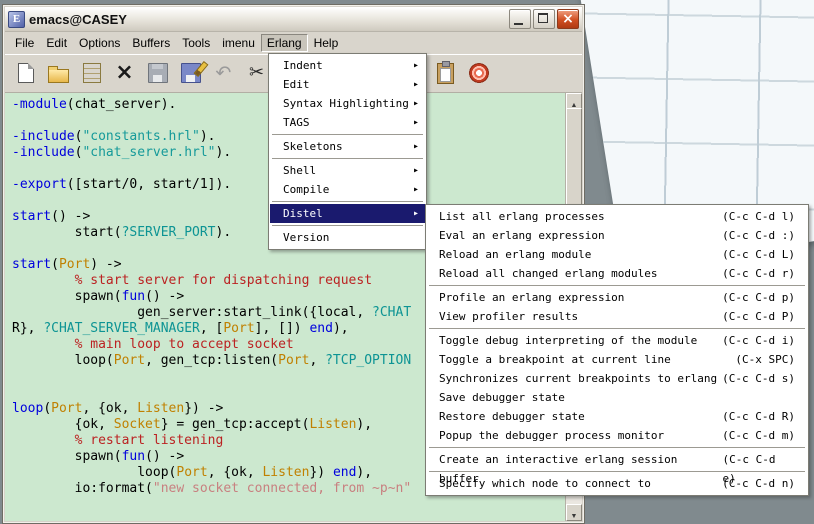 This screenshot has height=524, width=814. What do you see at coordinates (91, 73) in the screenshot?
I see `dired-icon` at bounding box center [91, 73].